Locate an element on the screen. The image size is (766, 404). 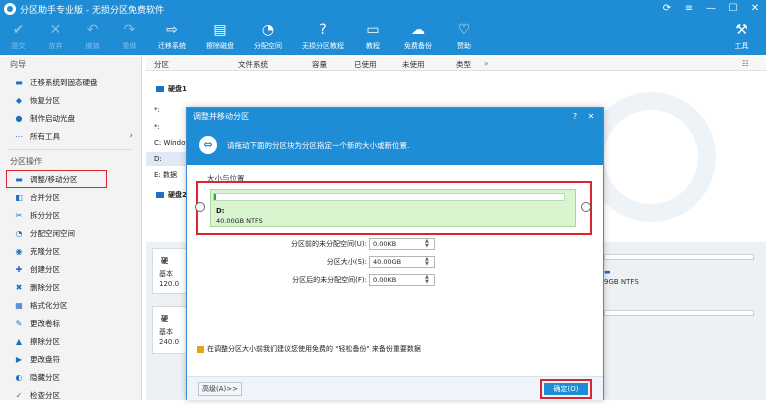
sidebar-item-split: ✂ 拆分分区 is located at coordinates (70, 215).